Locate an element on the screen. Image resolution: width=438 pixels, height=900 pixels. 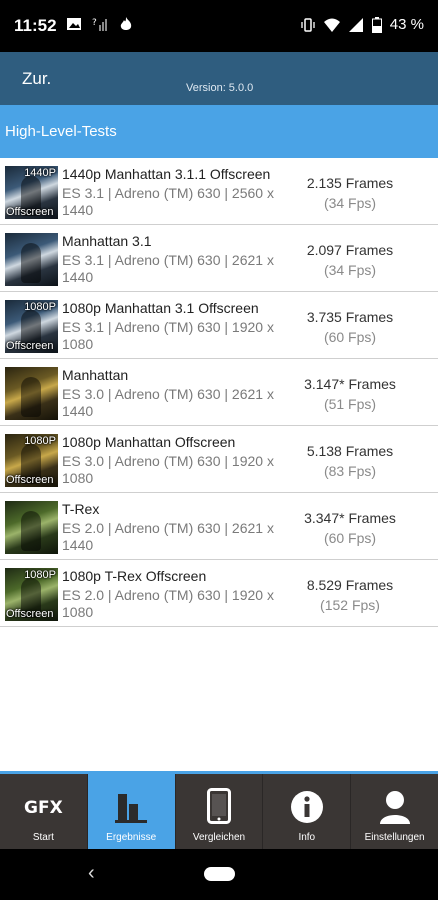
section-title: High-Level-Tests is located at coordinates (61, 131).